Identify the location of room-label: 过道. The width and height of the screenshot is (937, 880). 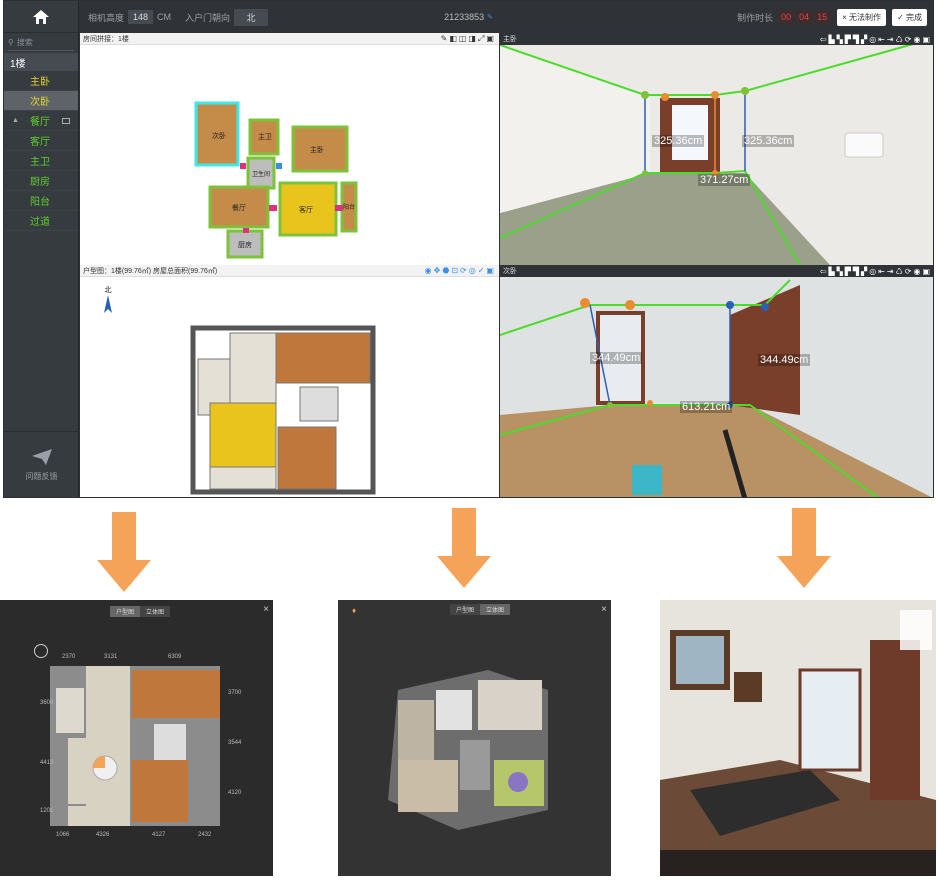
(40, 222).